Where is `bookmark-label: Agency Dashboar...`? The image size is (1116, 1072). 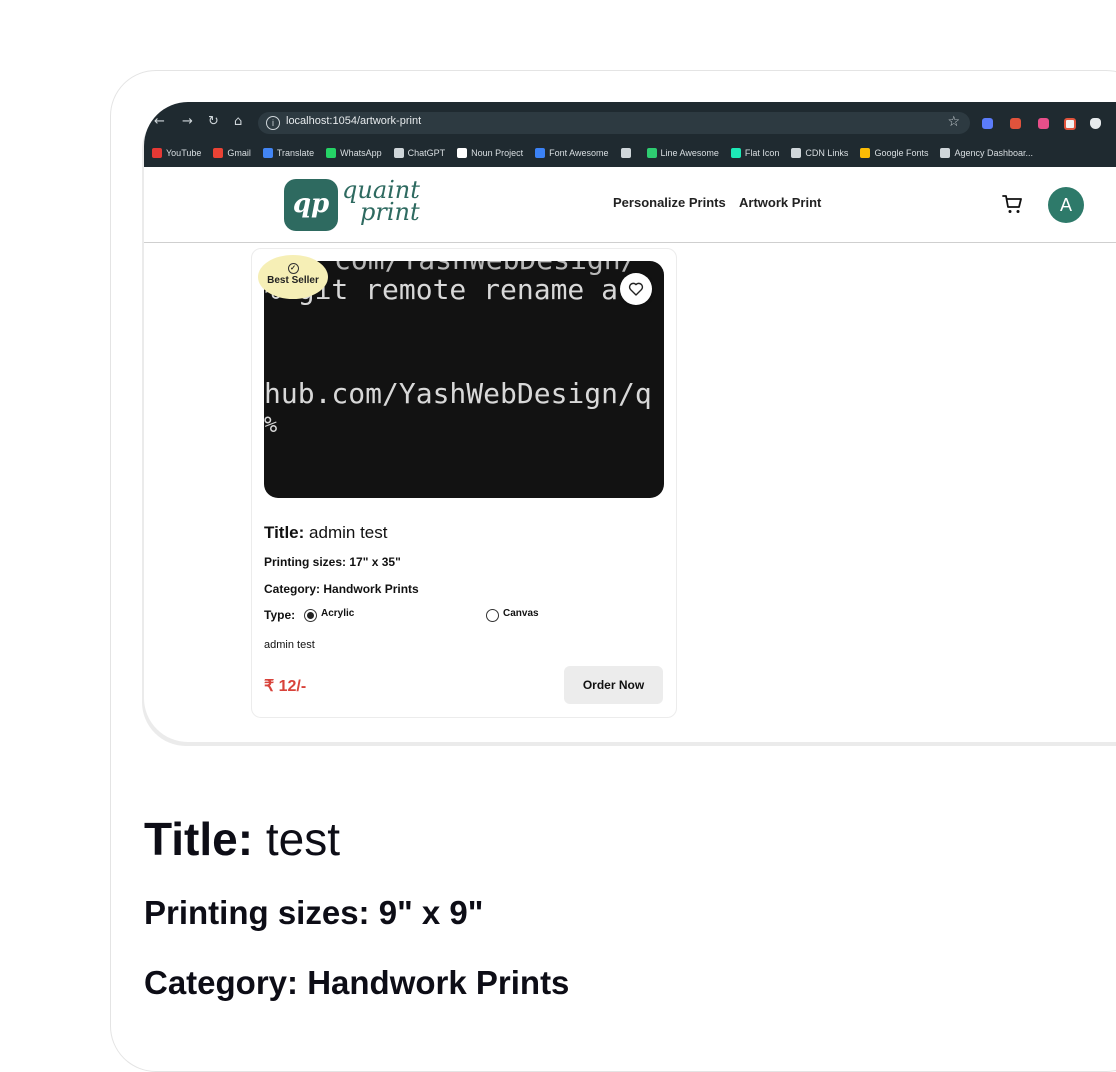
bookmark-label: Agency Dashboar... is located at coordinates (994, 153).